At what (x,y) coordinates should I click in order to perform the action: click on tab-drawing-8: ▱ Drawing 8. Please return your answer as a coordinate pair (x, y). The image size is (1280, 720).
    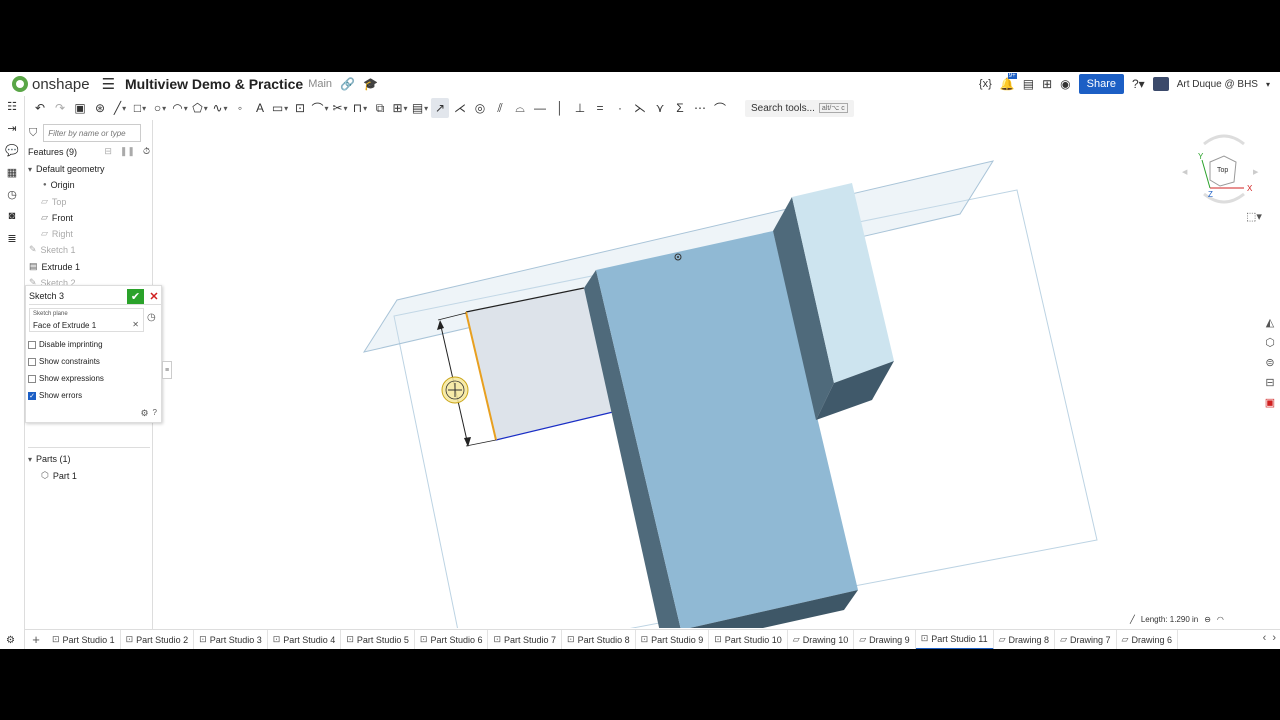
    Looking at the image, I should click on (1025, 639).